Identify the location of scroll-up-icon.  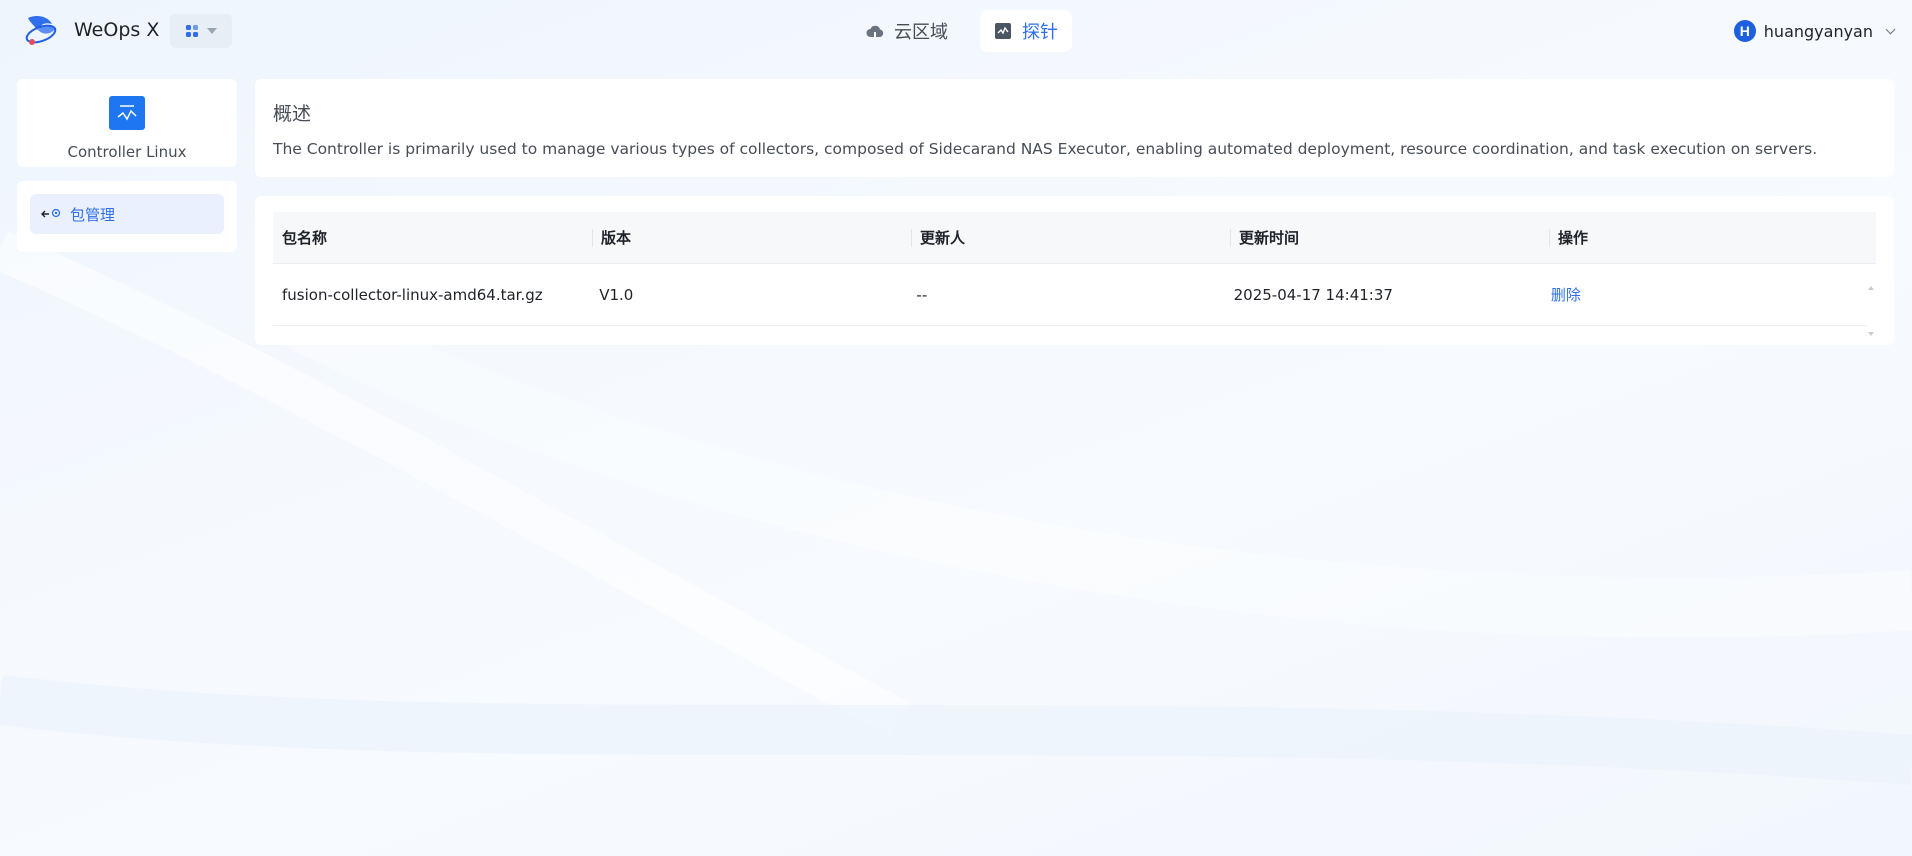
(1871, 288).